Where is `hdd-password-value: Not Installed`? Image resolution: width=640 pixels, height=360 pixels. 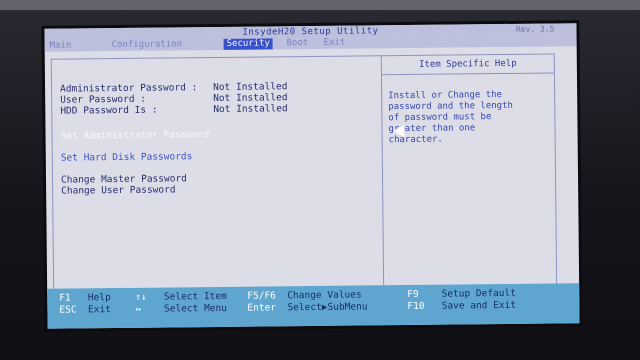 hdd-password-value: Not Installed is located at coordinates (250, 109).